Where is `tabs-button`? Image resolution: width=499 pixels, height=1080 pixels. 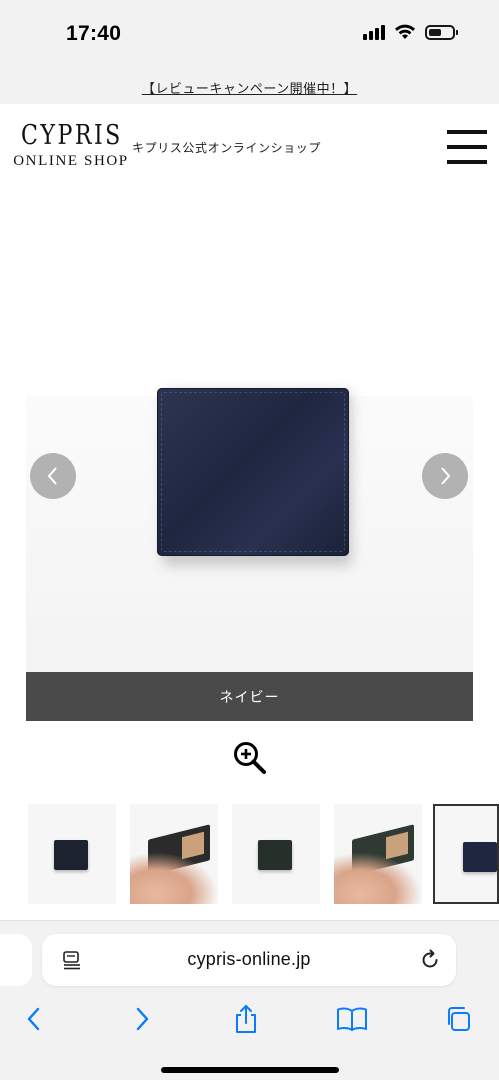 tabs-button is located at coordinates (458, 1019).